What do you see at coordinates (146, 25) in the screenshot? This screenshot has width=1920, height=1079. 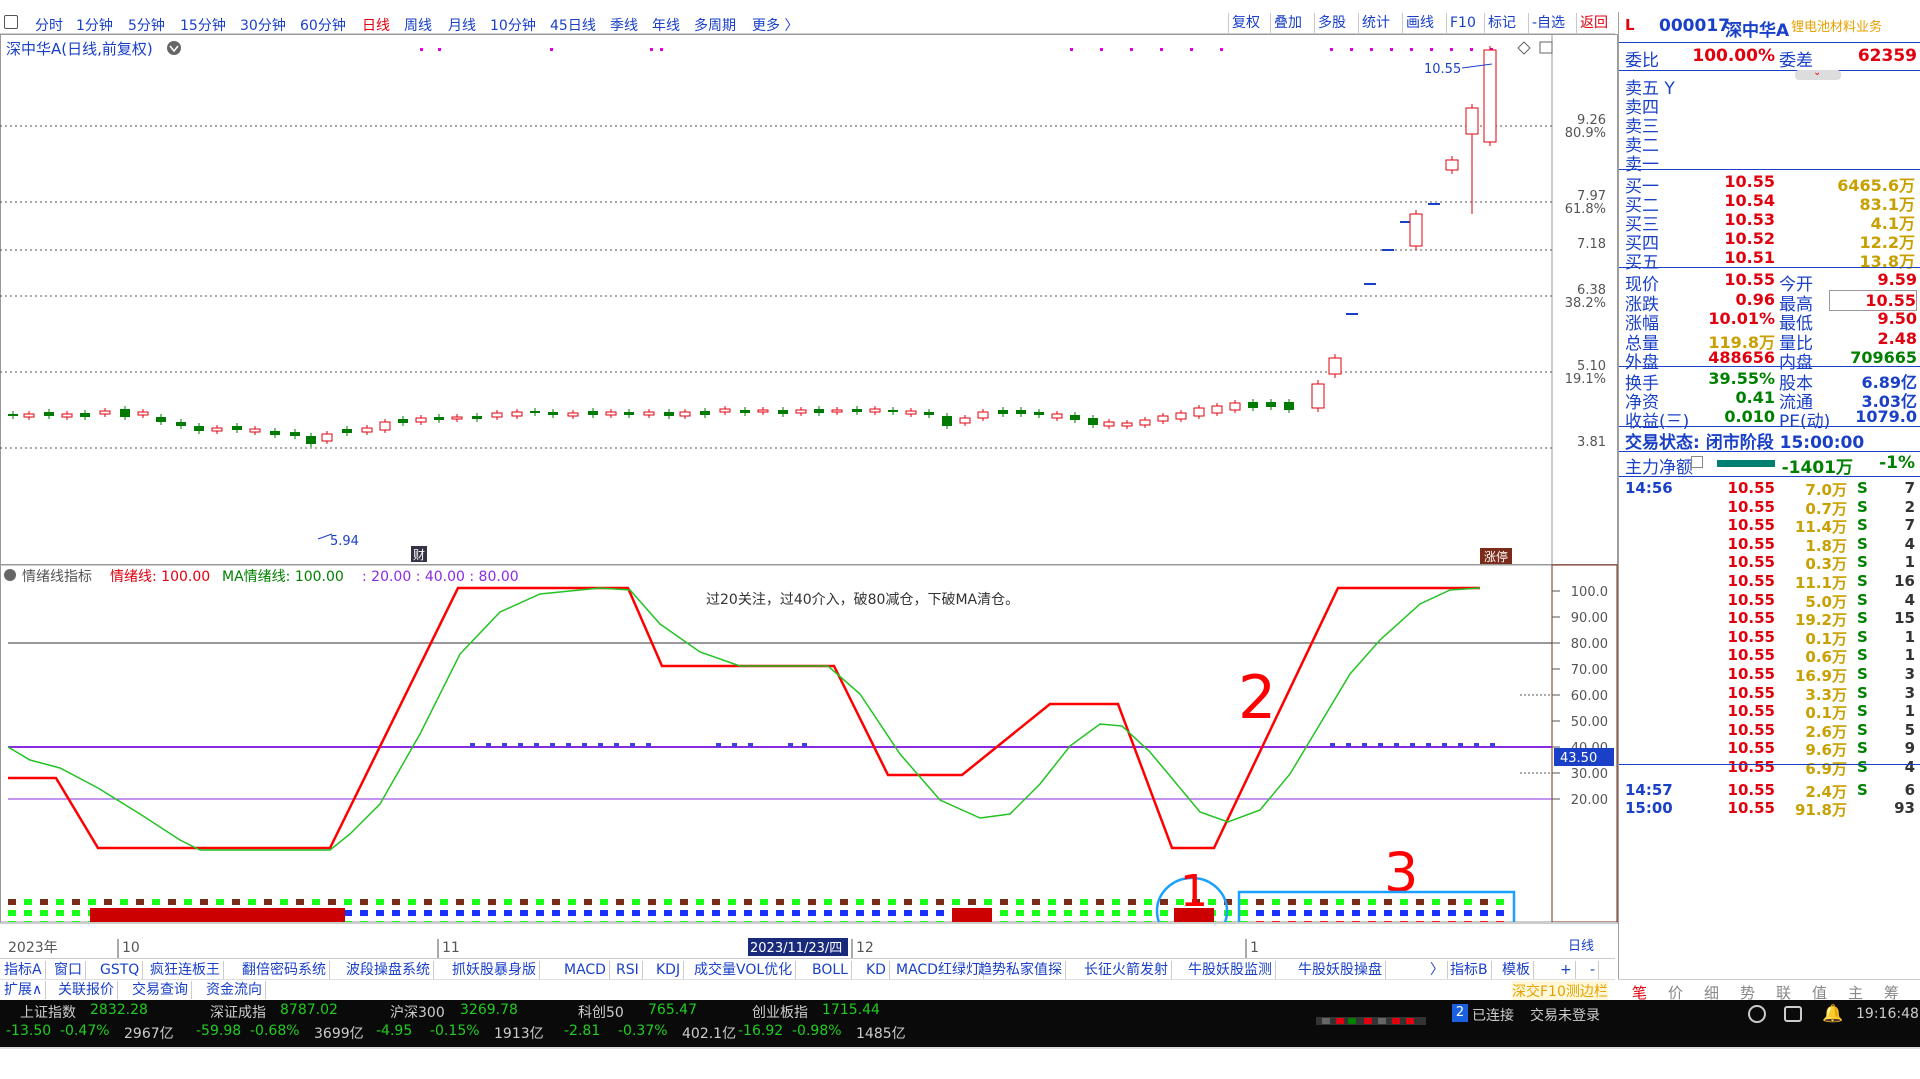 I see `period-5min: 5分钟` at bounding box center [146, 25].